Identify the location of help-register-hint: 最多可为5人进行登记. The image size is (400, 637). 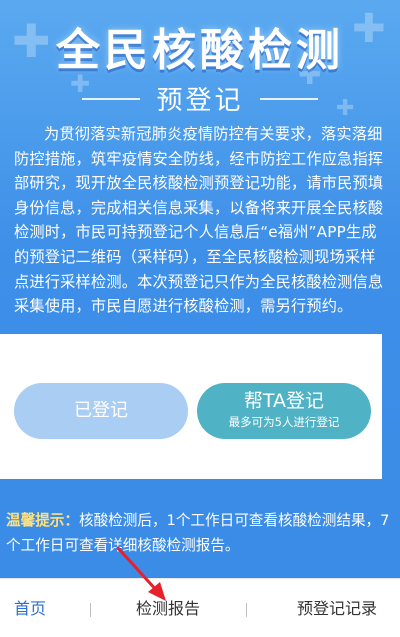
(284, 422).